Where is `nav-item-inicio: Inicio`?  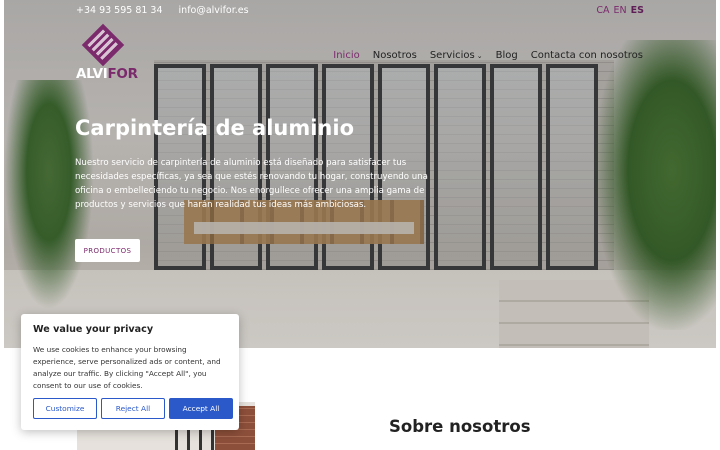 nav-item-inicio: Inicio is located at coordinates (346, 55).